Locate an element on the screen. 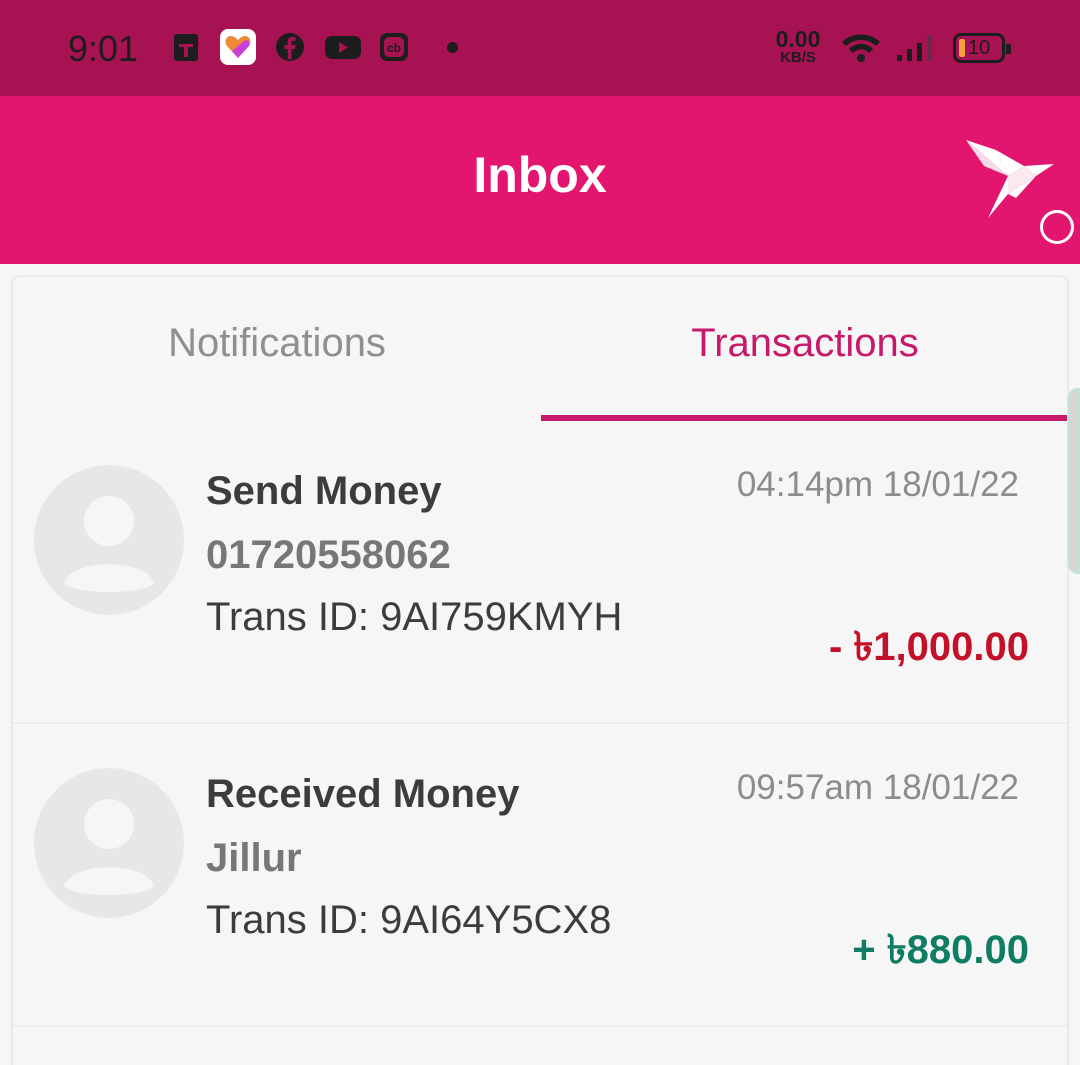 This screenshot has height=1065, width=1080. facebook-icon is located at coordinates (290, 47).